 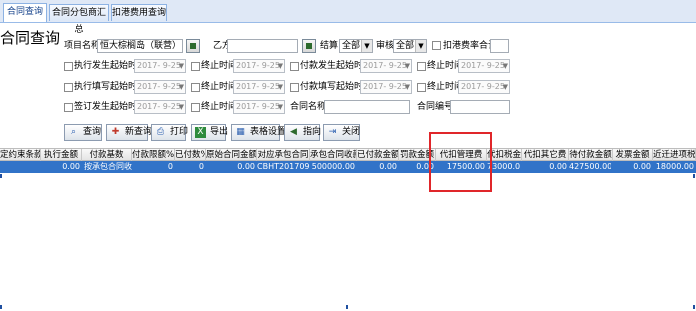 I want to click on table-cell: 427500.00, so click(x=590, y=166).